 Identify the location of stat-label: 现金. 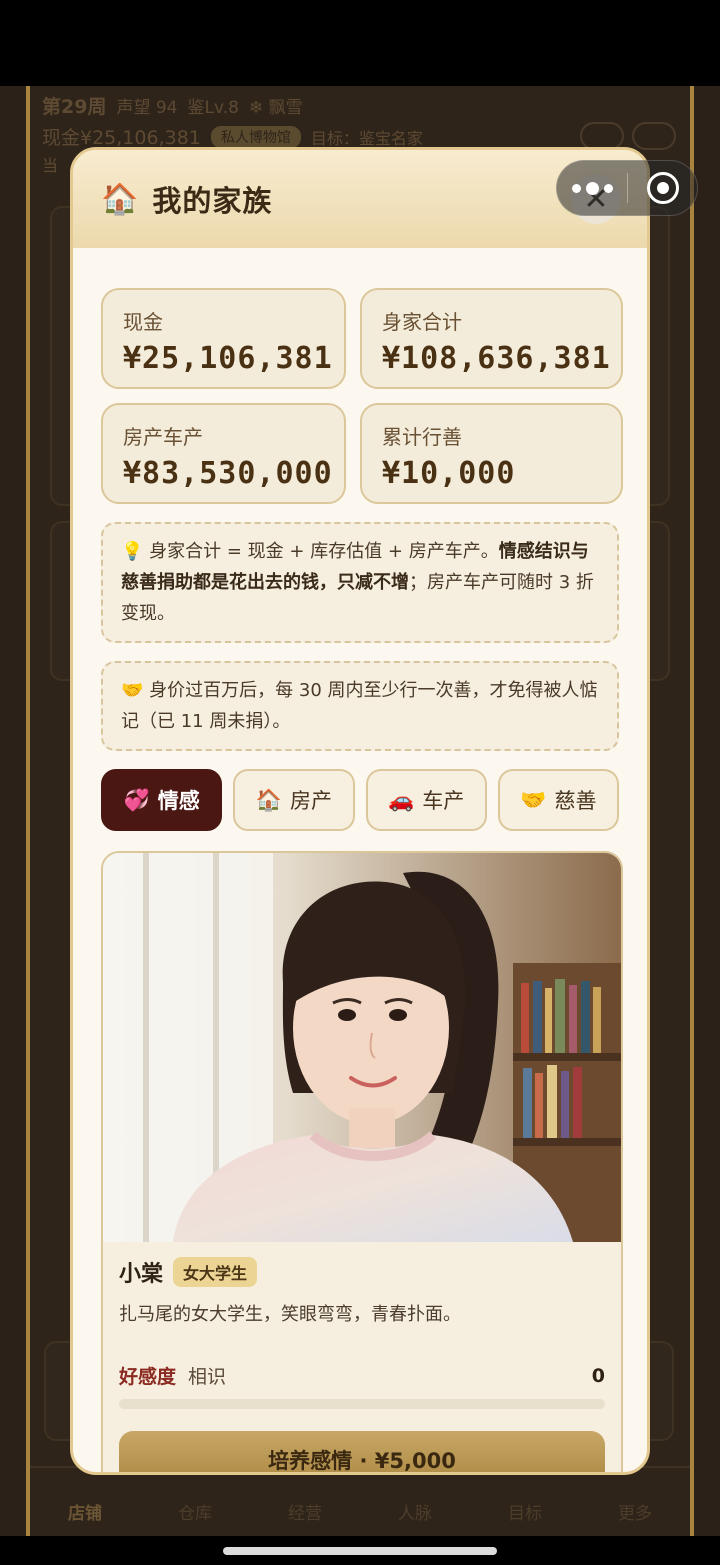
(143, 322).